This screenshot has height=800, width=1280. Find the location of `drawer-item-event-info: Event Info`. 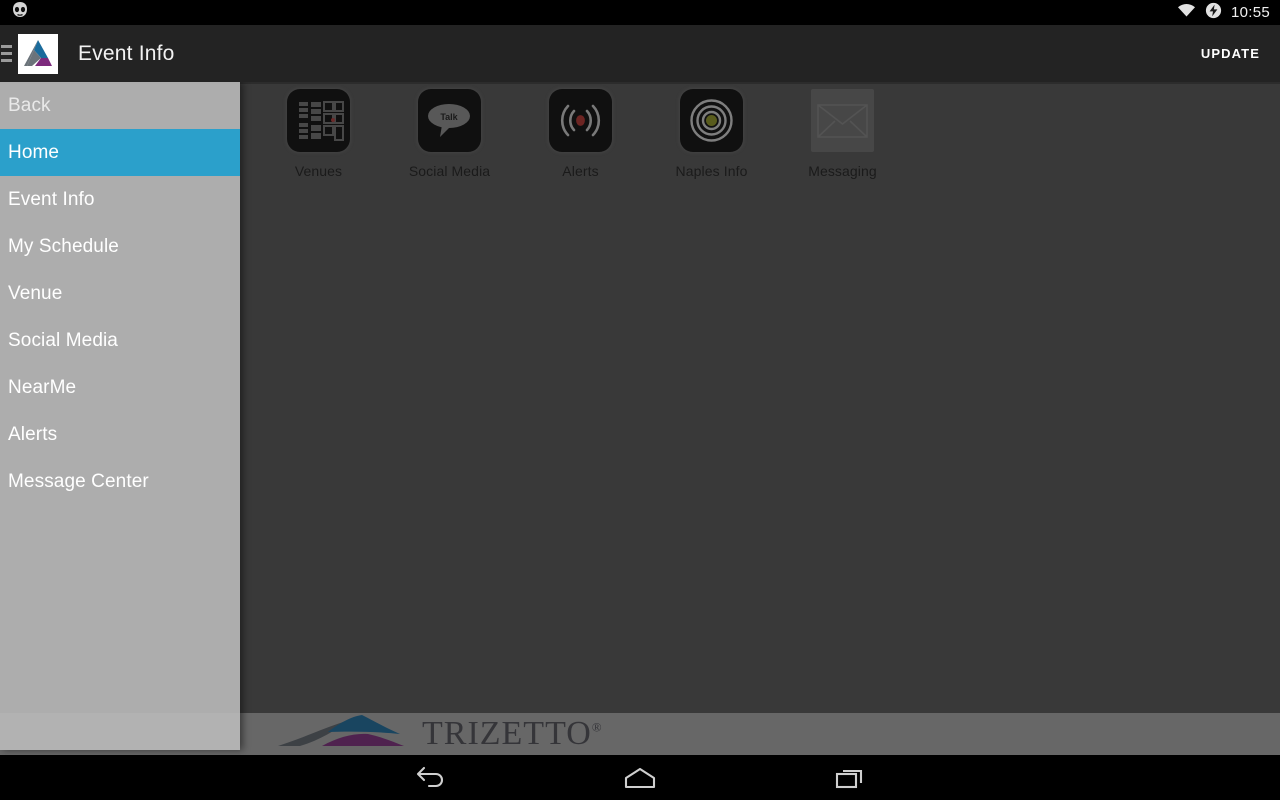

drawer-item-event-info: Event Info is located at coordinates (120, 199).